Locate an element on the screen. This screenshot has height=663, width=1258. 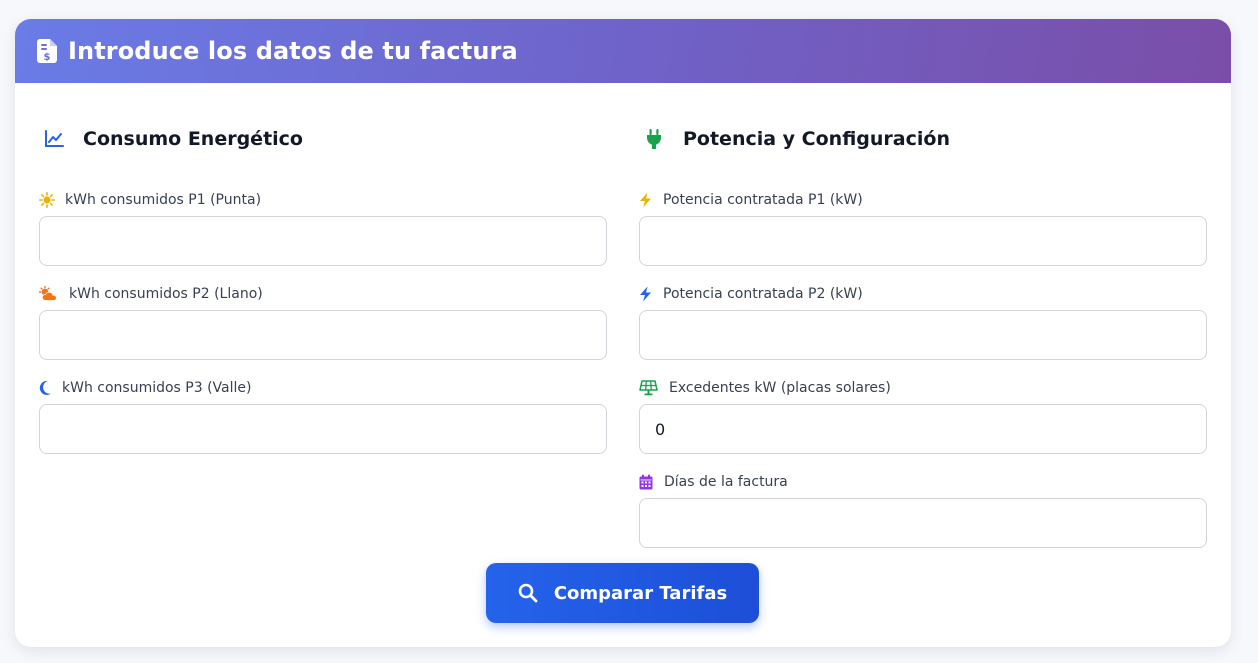
invoice-dollar-icon: $ is located at coordinates (47, 51).